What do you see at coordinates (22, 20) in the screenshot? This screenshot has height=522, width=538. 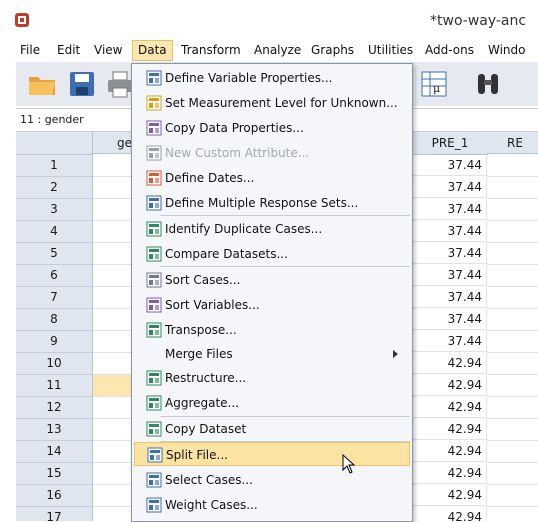 I see `app-icon` at bounding box center [22, 20].